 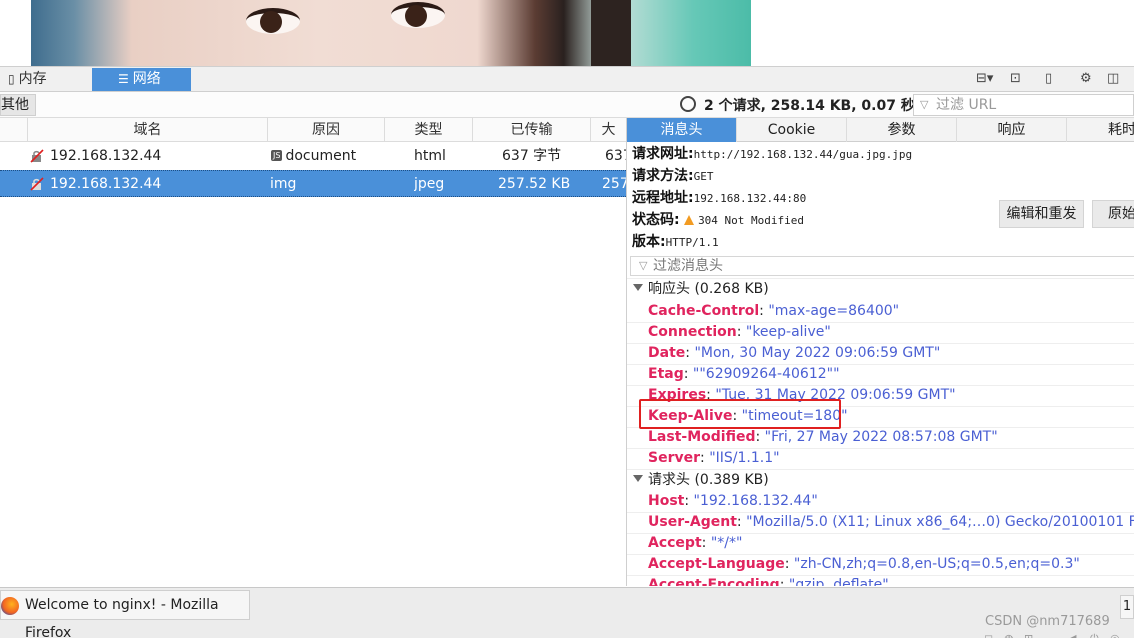 I want to click on expand-triangle-icon, so click(x=638, y=478).